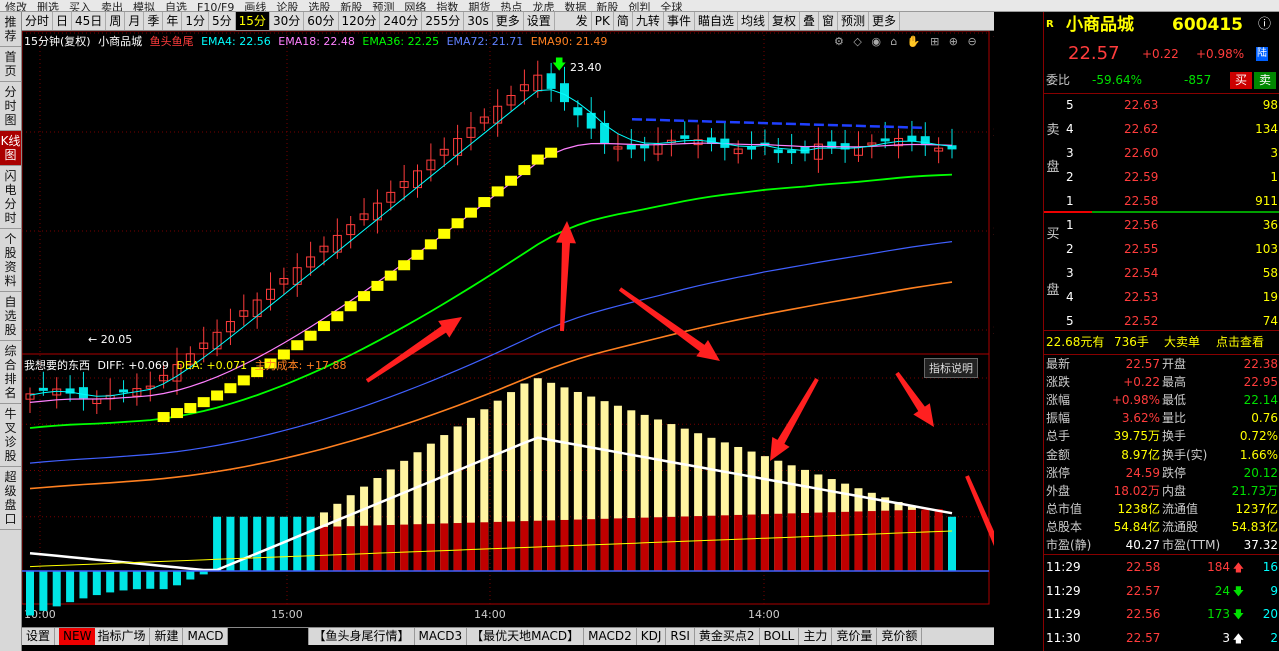  What do you see at coordinates (360, 21) in the screenshot?
I see `period-tab: 120分` at bounding box center [360, 21].